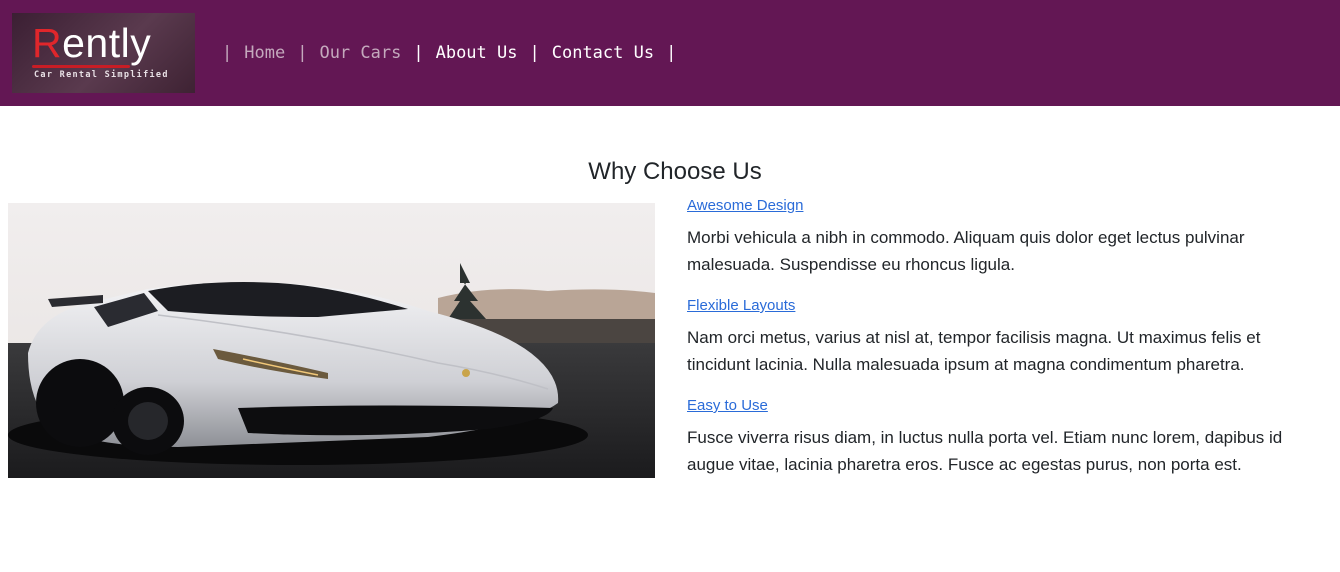 This screenshot has width=1340, height=572. I want to click on nav-link-about-us: About Us, so click(477, 53).